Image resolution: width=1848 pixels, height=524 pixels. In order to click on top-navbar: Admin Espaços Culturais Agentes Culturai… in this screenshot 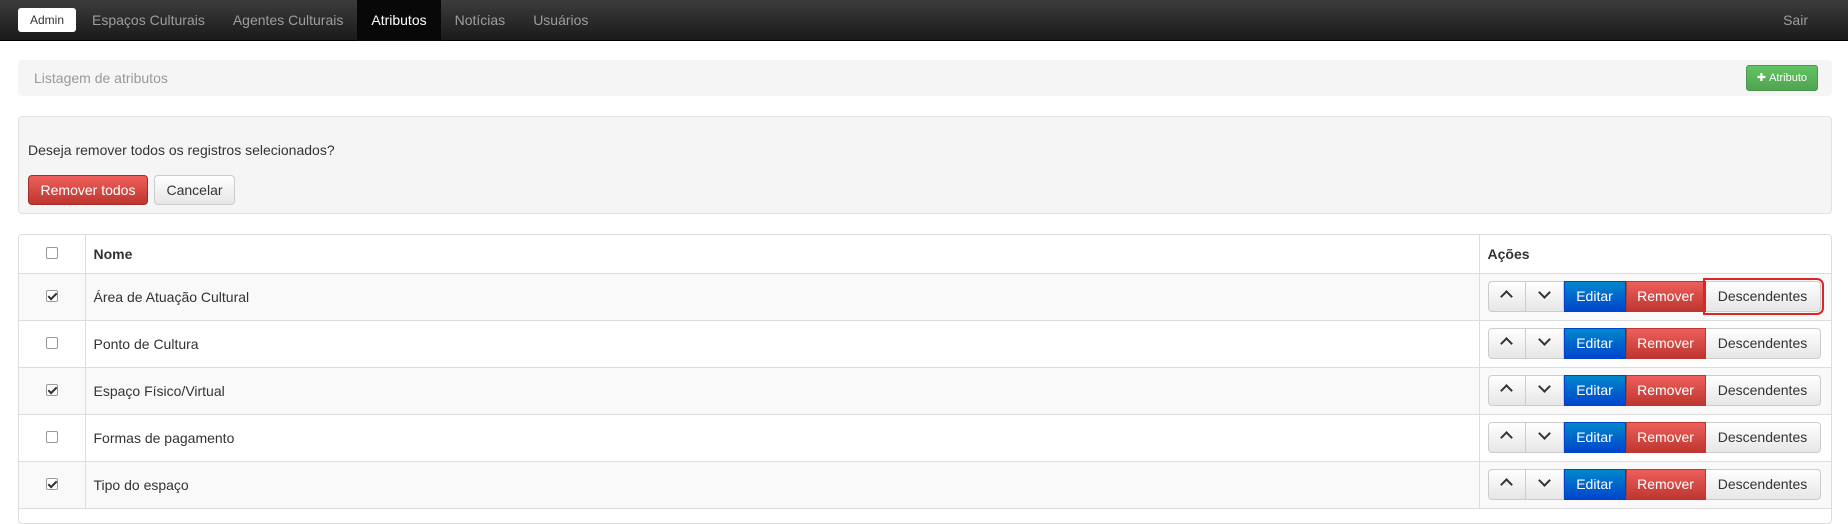, I will do `click(924, 20)`.